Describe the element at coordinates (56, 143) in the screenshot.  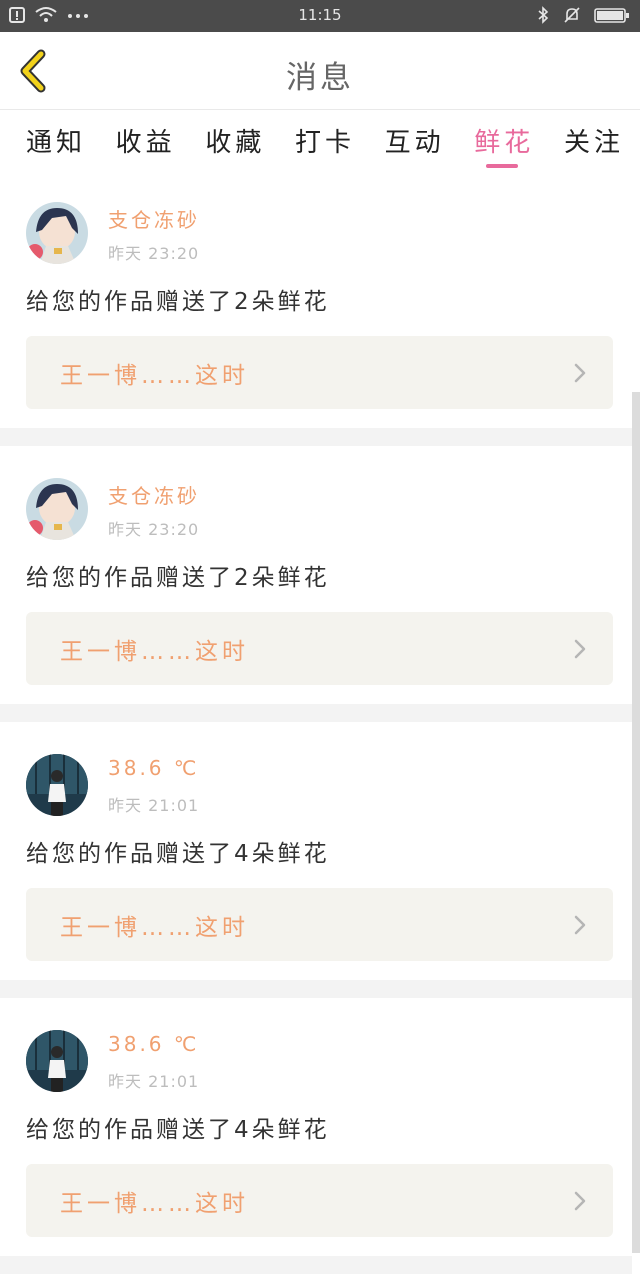
I see `tab-label: 通知` at that location.